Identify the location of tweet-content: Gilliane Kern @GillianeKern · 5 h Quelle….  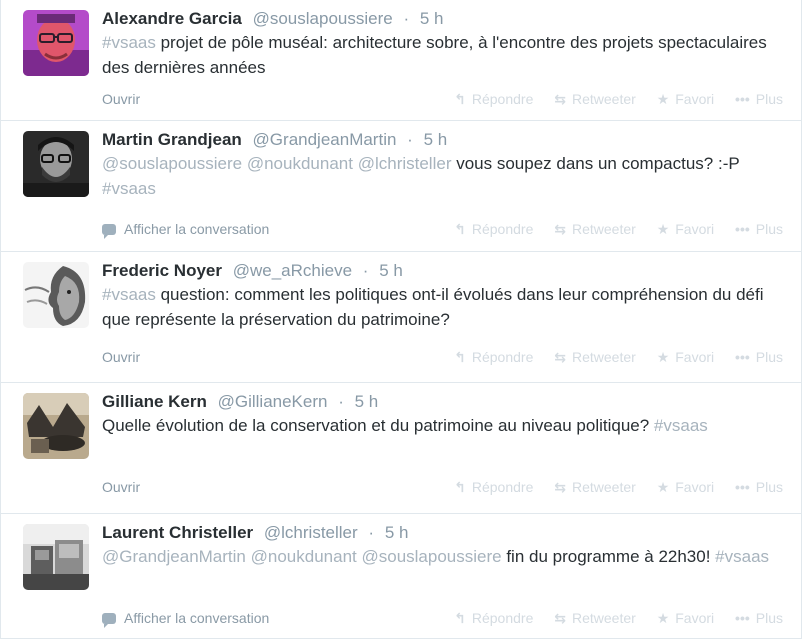
(442, 414).